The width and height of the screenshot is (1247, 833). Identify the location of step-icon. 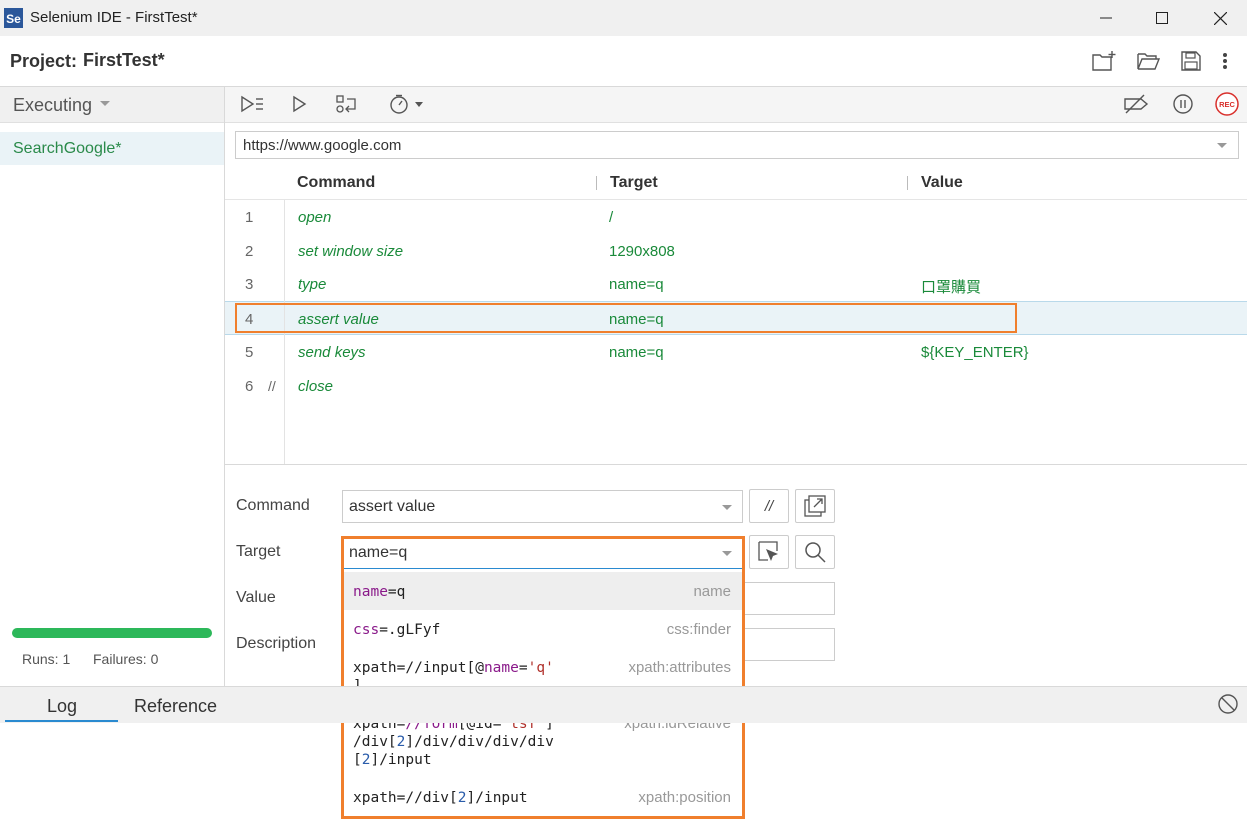
(346, 104).